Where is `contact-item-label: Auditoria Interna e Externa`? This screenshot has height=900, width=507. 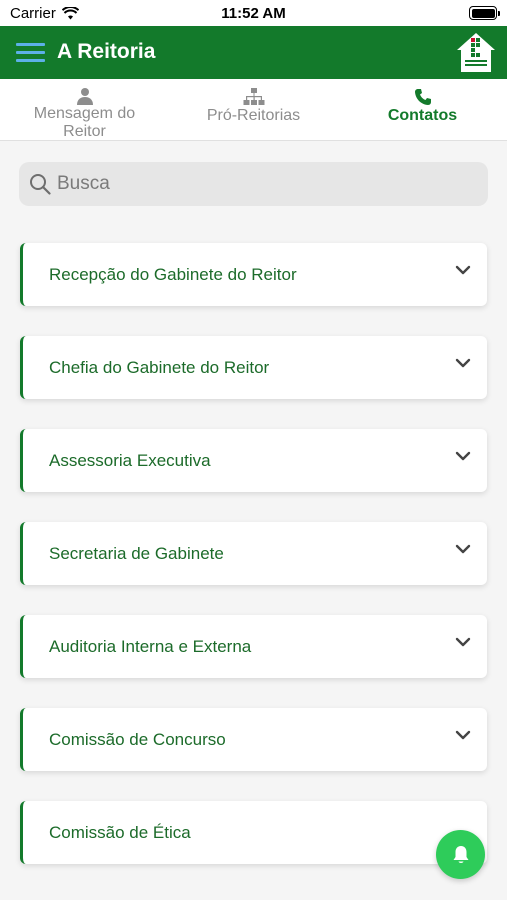
contact-item-label: Auditoria Interna e Externa is located at coordinates (150, 646).